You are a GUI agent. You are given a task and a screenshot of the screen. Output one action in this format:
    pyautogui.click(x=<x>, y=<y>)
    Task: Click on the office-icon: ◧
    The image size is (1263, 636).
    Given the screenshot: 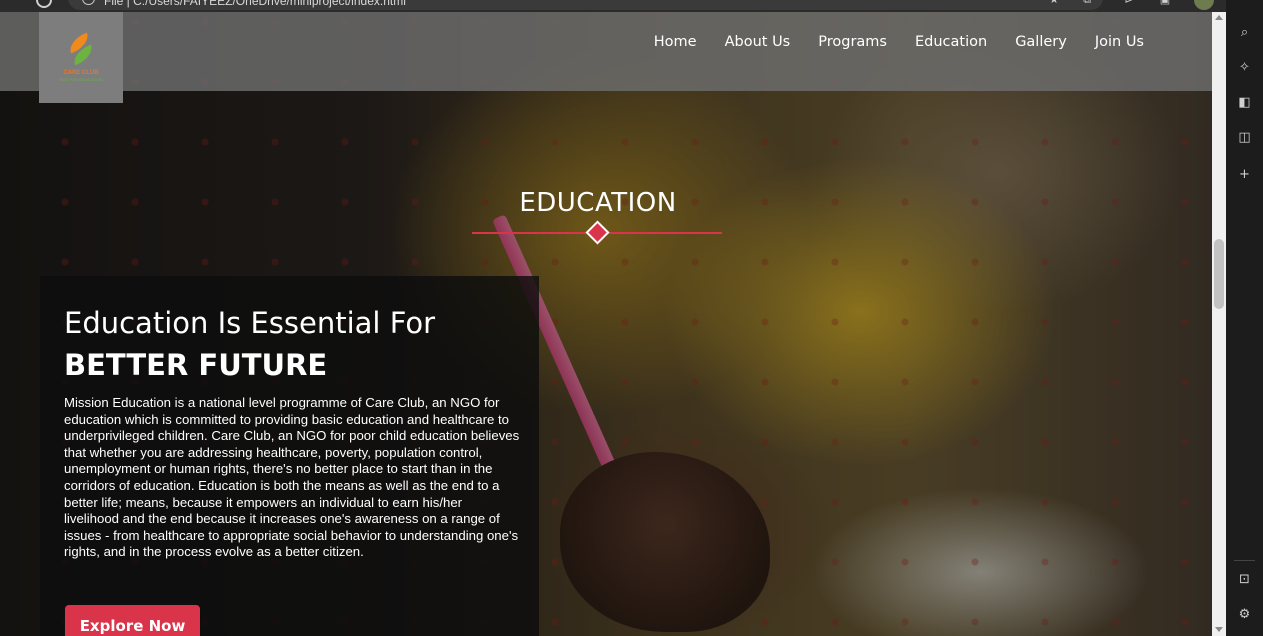 What is the action you would take?
    pyautogui.click(x=1244, y=102)
    